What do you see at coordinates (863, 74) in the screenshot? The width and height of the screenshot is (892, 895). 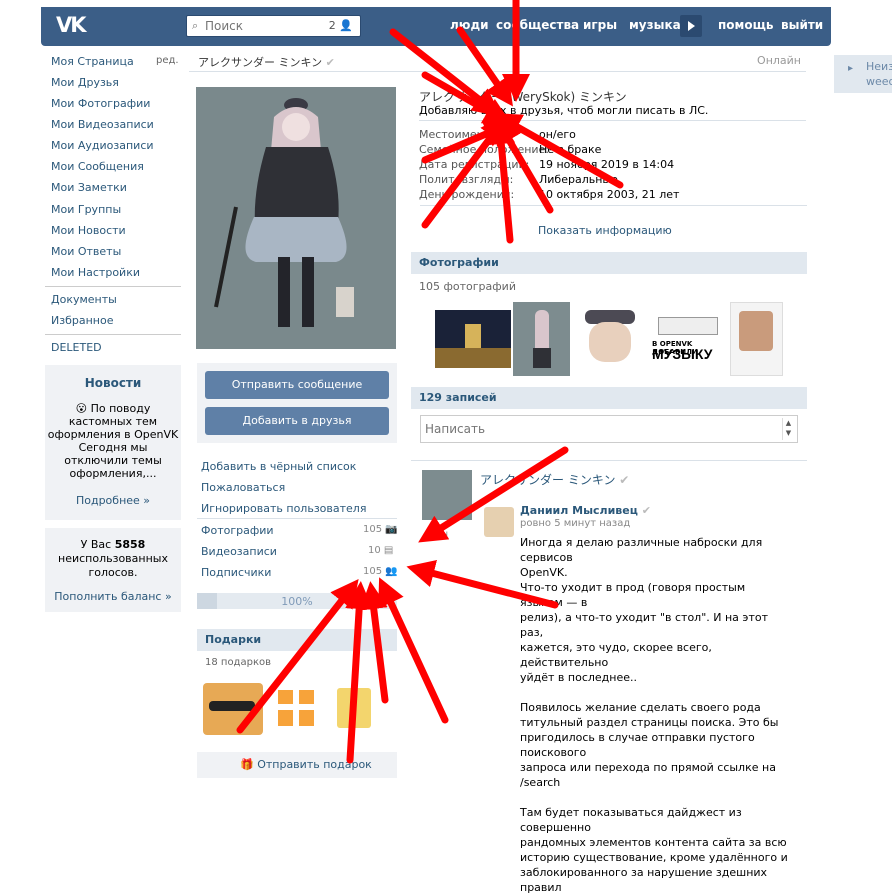 I see `right-panel: ▸ Неиз weed` at bounding box center [863, 74].